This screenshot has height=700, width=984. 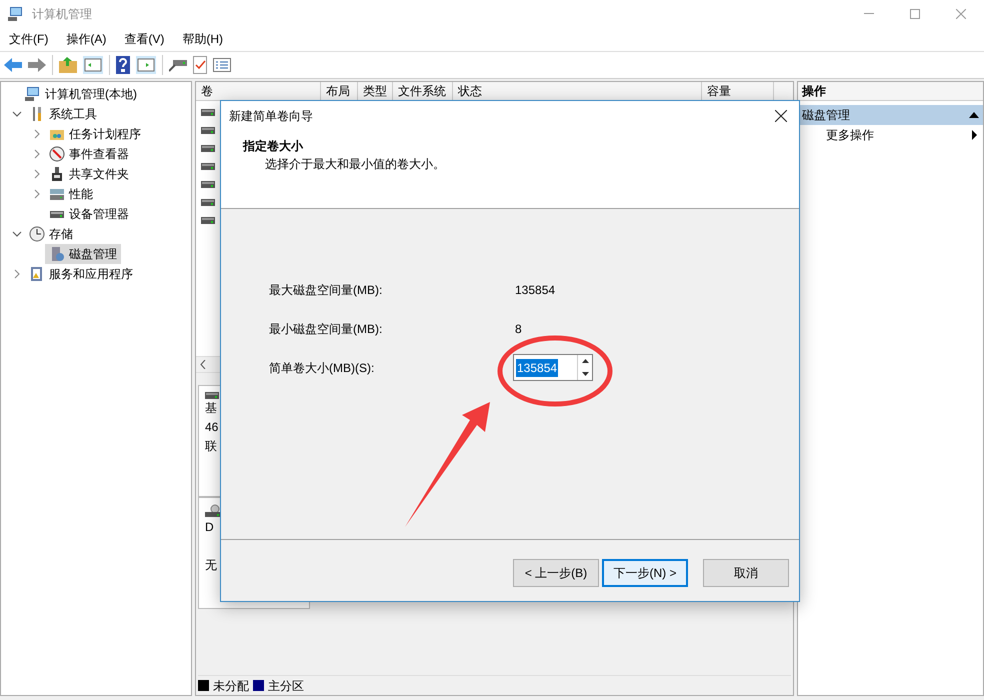 I want to click on gauge-icon, so click(x=57, y=154).